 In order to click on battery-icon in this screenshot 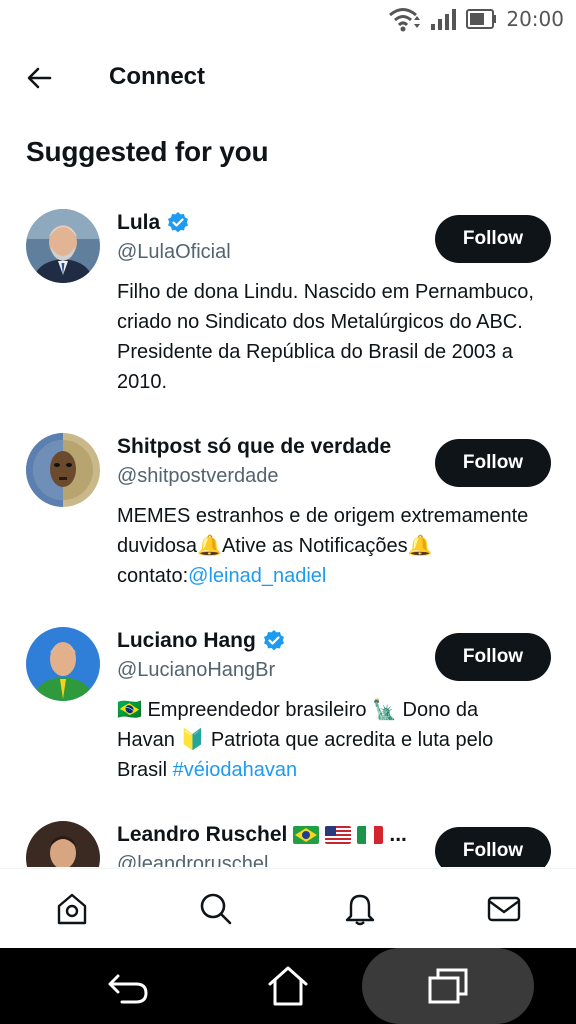, I will do `click(481, 19)`.